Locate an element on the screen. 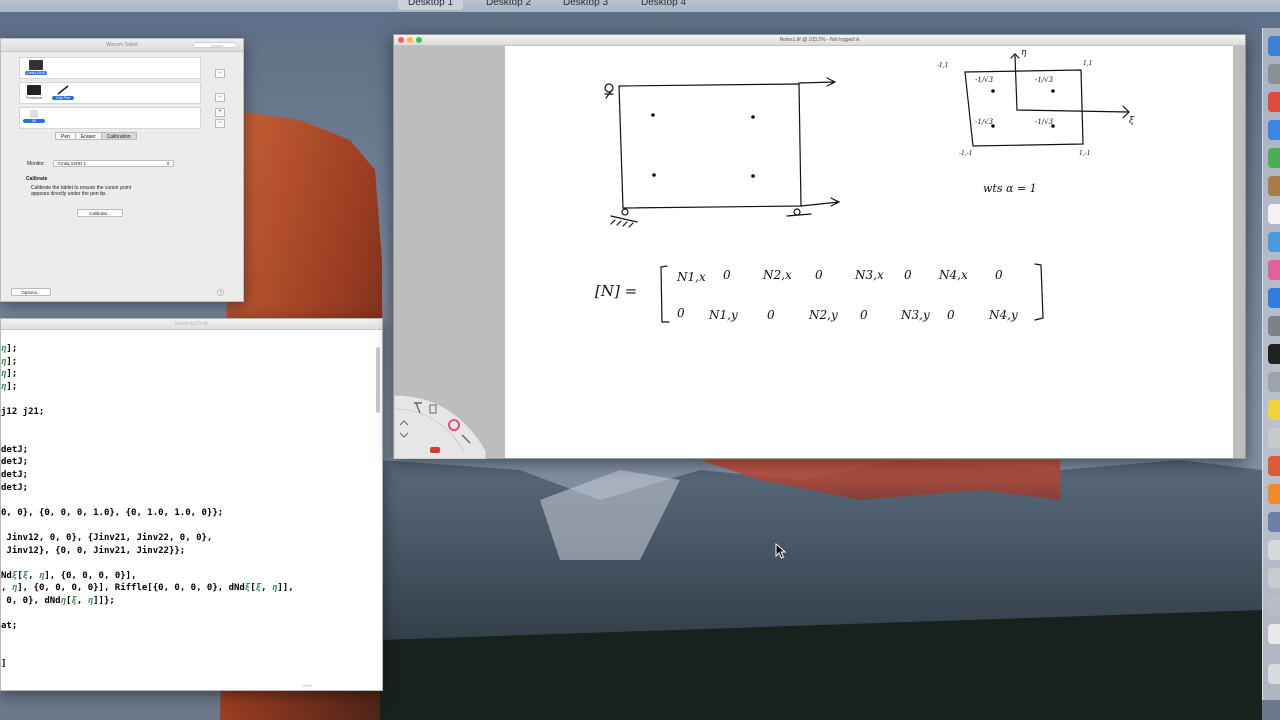  notes-app-icon is located at coordinates (1274, 242).